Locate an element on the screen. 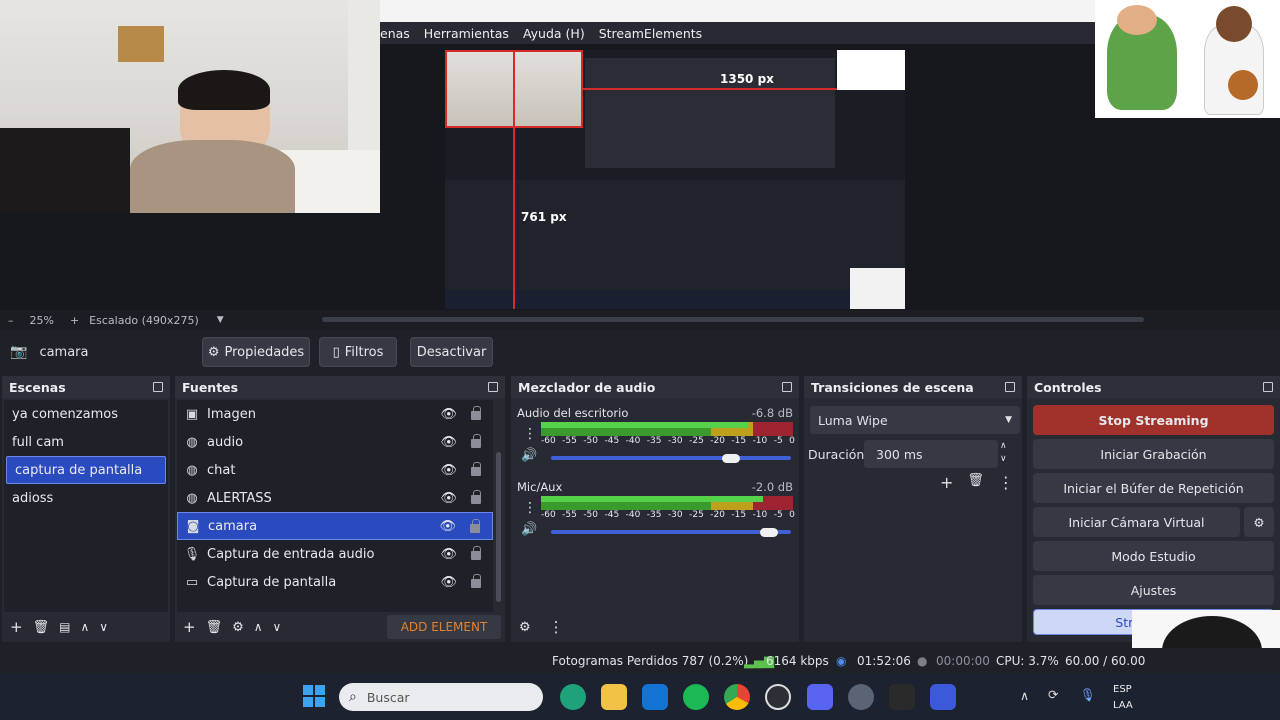 This screenshot has width=1280, height=720. scene-item-selected: captura de pantalla is located at coordinates (86, 470).